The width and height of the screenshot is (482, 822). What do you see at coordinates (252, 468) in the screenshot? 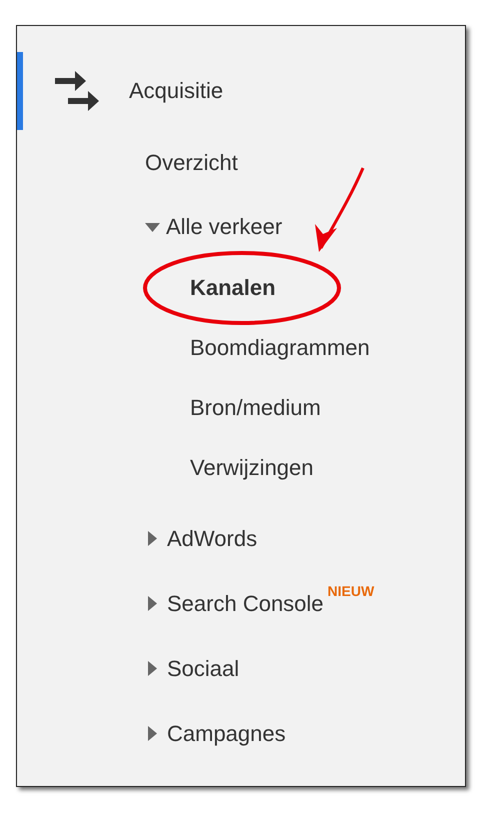
I see `nav-item: Verwijzingen` at bounding box center [252, 468].